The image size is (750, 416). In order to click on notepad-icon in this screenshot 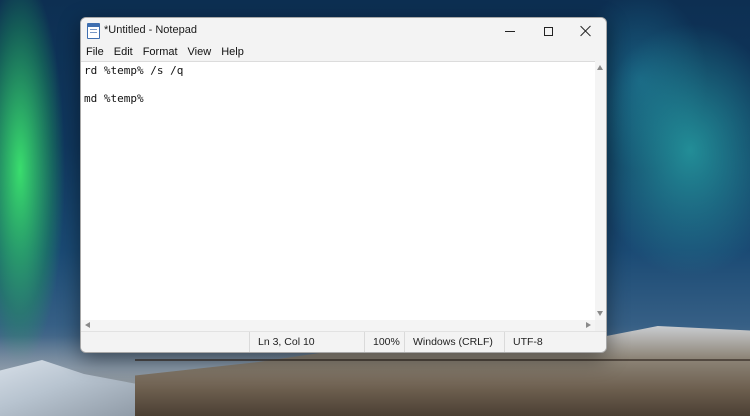, I will do `click(93, 31)`.